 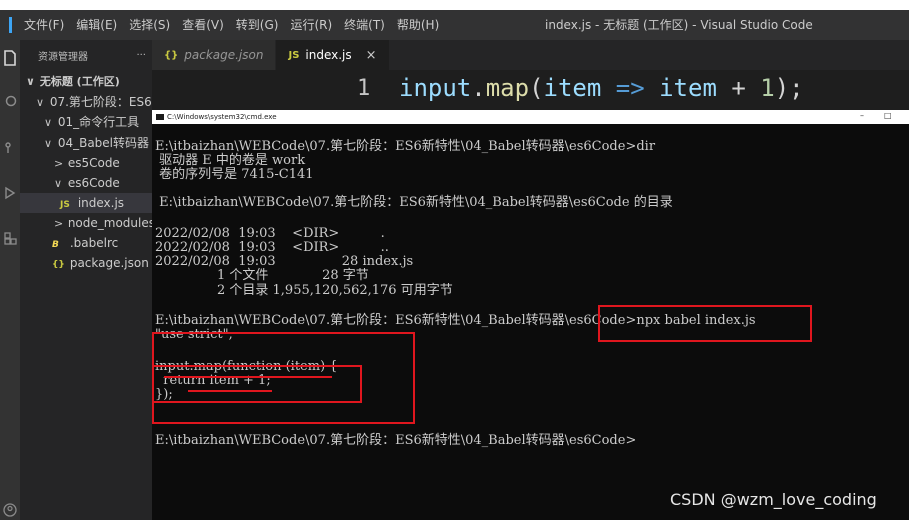 What do you see at coordinates (862, 116) in the screenshot?
I see `minimize-button: –` at bounding box center [862, 116].